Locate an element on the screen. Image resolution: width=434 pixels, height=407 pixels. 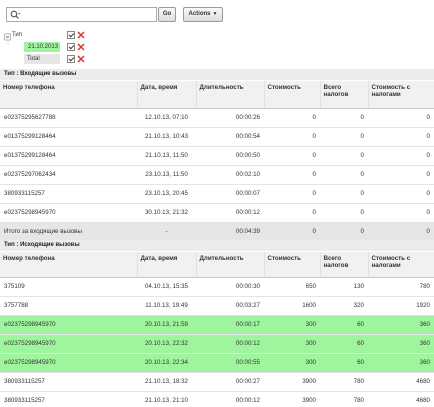
filter-item-total: Total is located at coordinates (42, 59).